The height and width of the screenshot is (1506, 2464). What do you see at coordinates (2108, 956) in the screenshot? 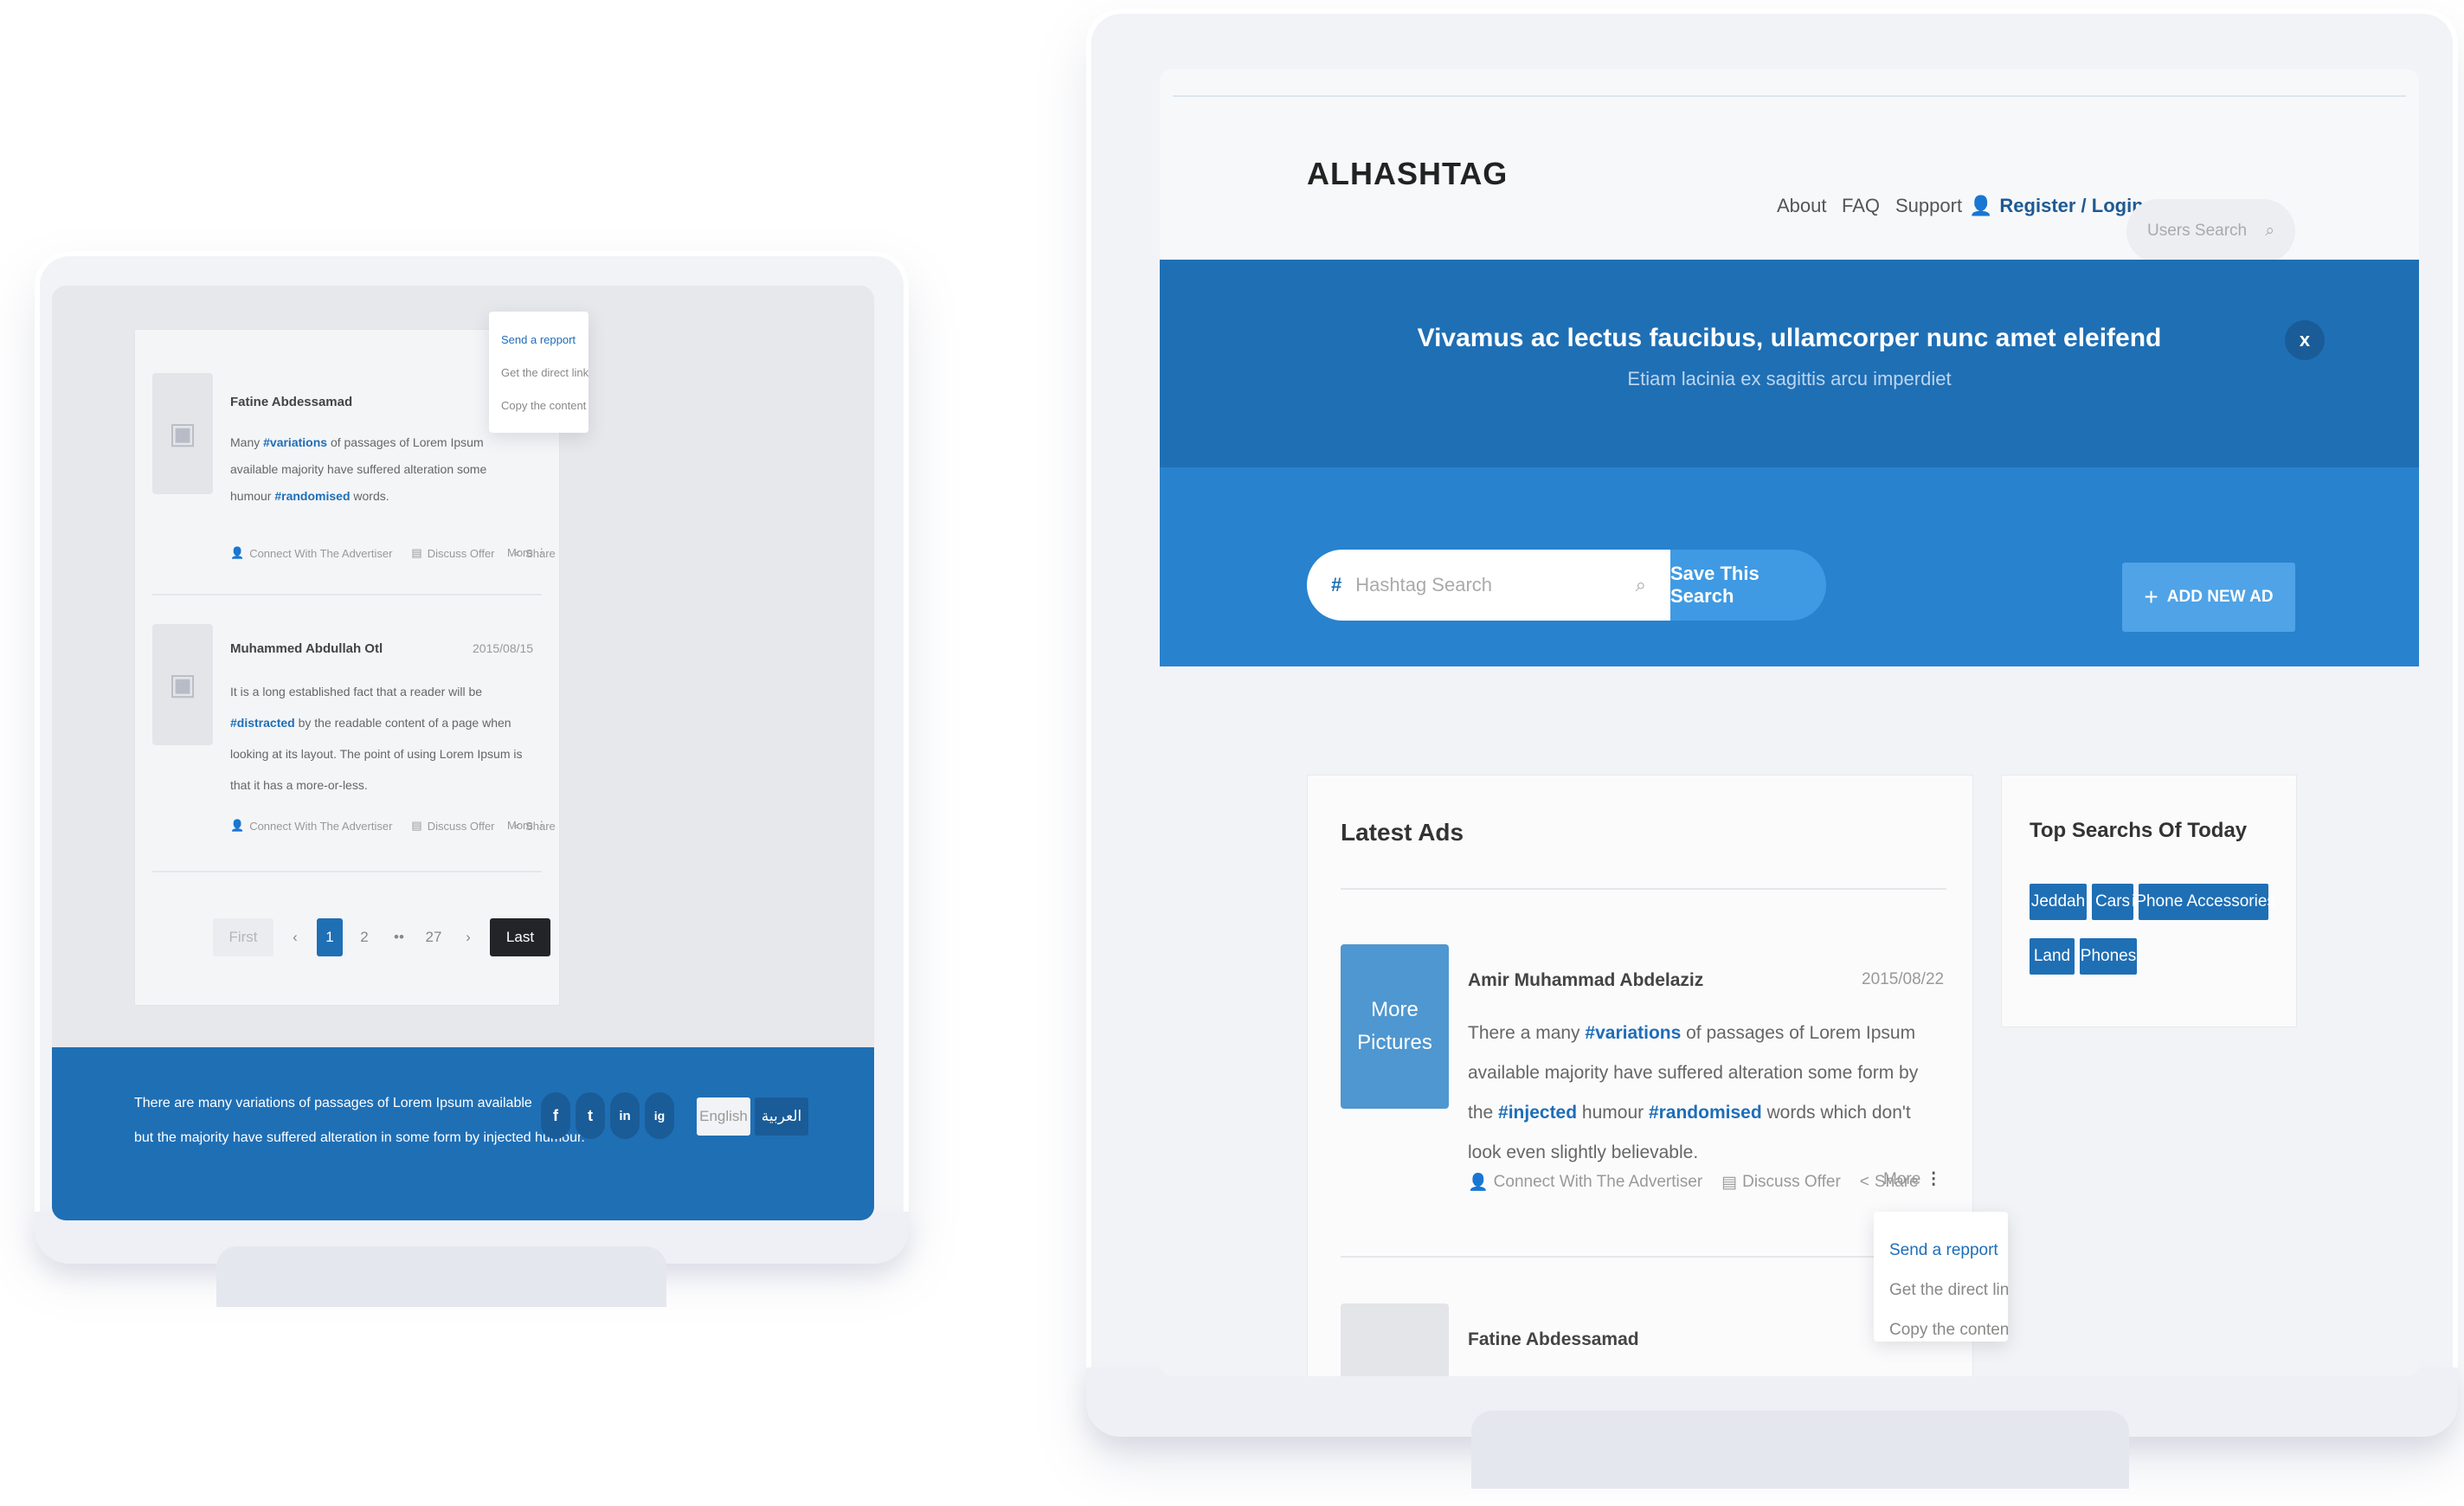
I see `top-search-tag: Phones` at bounding box center [2108, 956].